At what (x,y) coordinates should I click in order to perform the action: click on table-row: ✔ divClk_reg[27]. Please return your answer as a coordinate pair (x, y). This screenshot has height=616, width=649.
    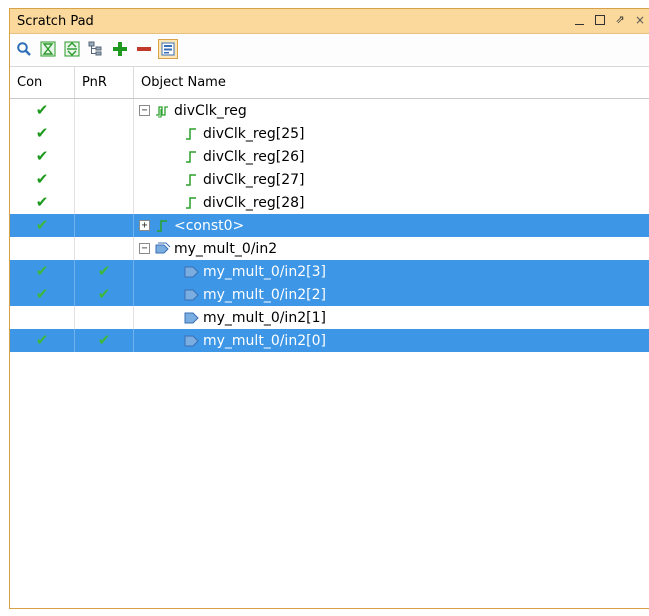
    Looking at the image, I should click on (329, 179).